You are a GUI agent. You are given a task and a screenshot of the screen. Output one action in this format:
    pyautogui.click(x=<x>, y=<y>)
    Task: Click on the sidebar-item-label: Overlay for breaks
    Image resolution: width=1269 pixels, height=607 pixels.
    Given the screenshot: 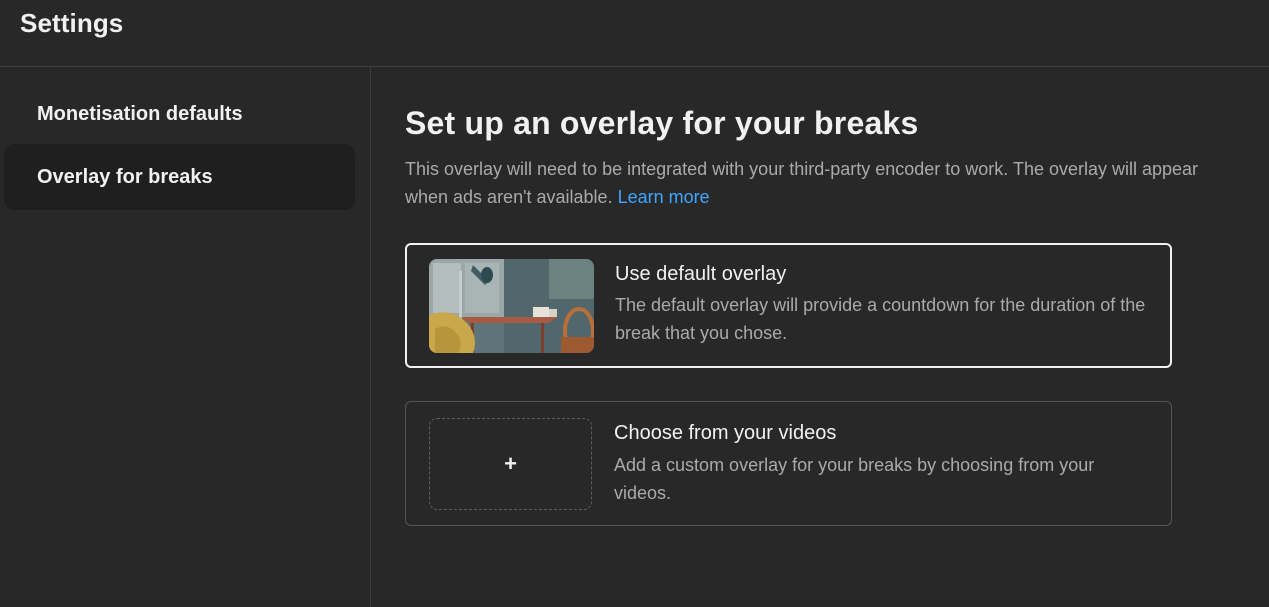 What is the action you would take?
    pyautogui.click(x=125, y=176)
    